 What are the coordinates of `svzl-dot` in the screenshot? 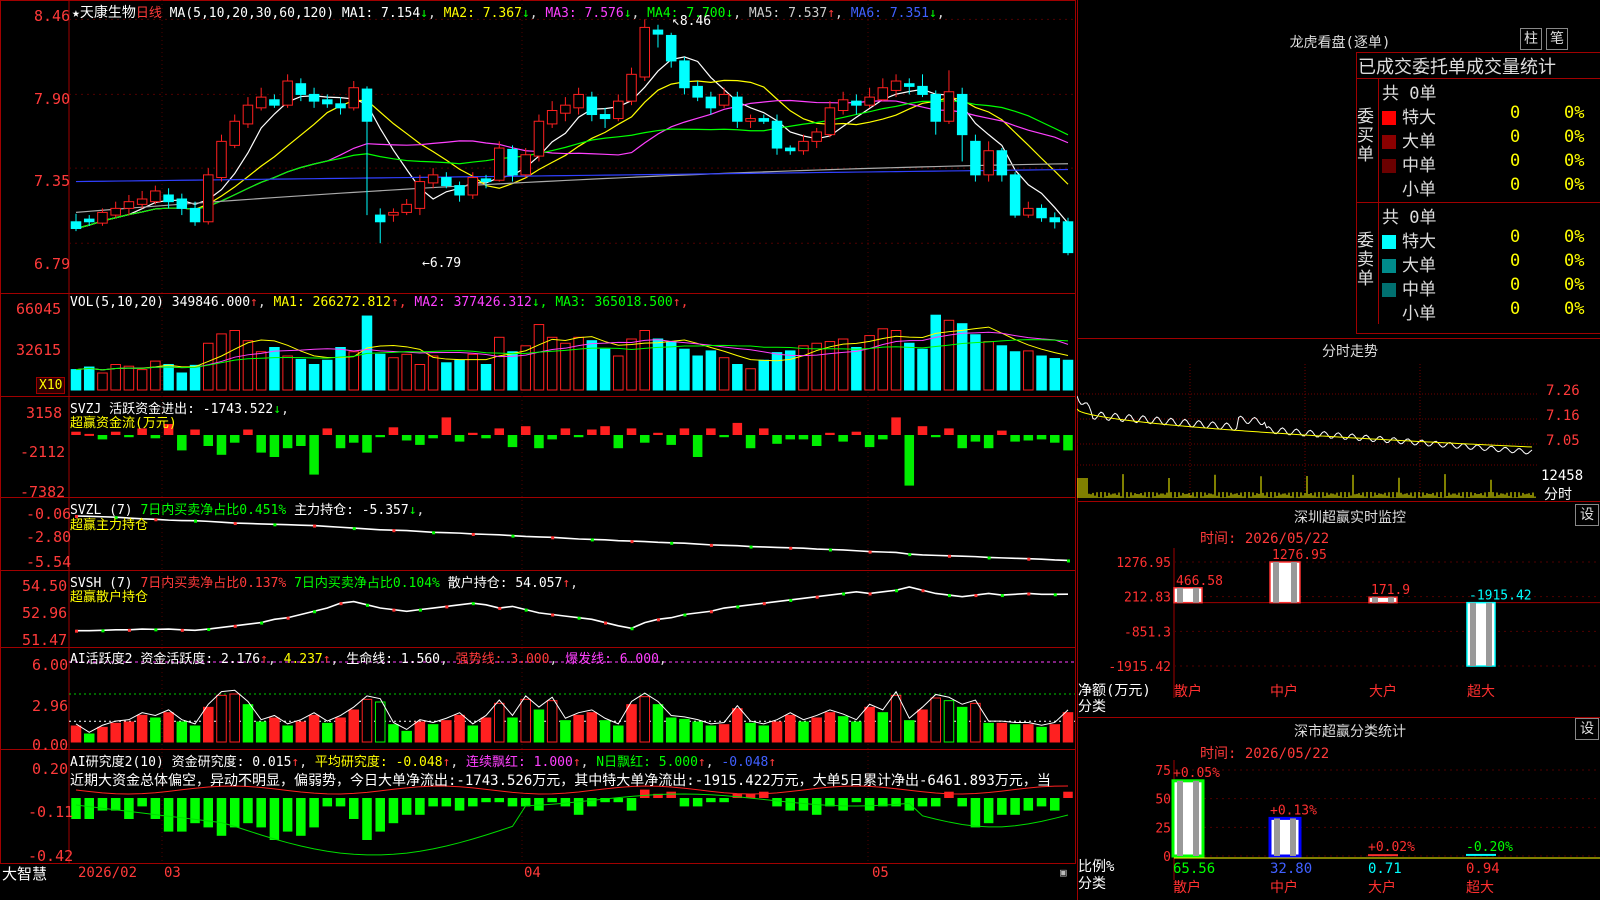 It's located at (434, 533).